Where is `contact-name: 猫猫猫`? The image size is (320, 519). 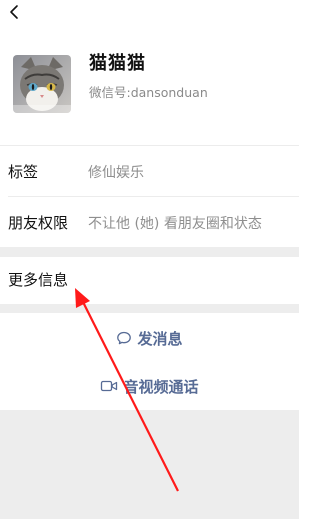
contact-name: 猫猫猫 is located at coordinates (117, 63).